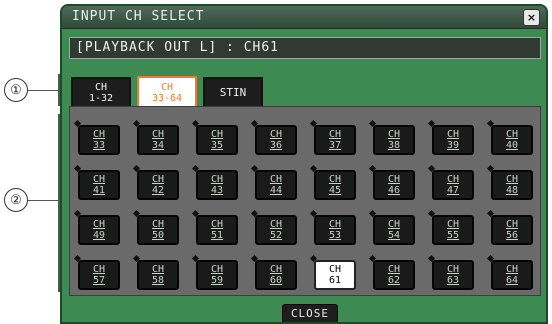 Image resolution: width=552 pixels, height=324 pixels. I want to click on tab-ch-1-32-line1: CH, so click(101, 87).